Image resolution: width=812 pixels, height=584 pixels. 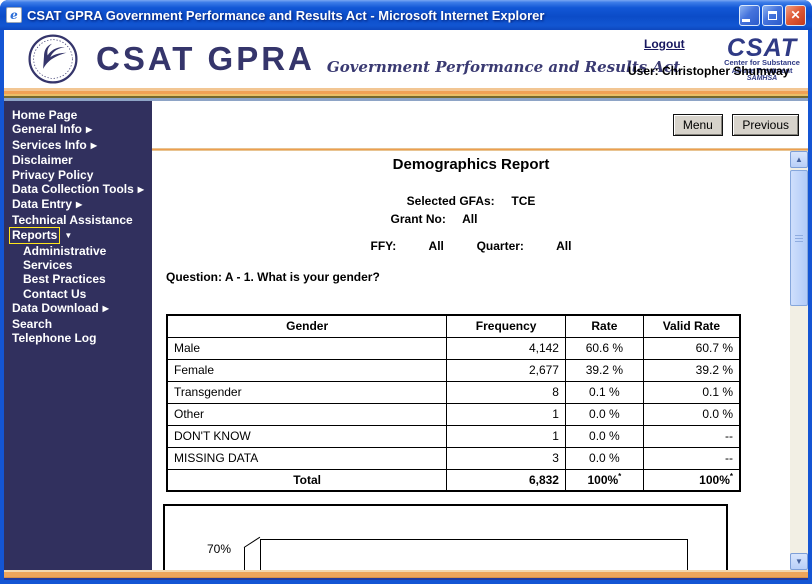 I want to click on sidebar-item-technical-assistance: Technical Assistance, so click(x=78, y=220).